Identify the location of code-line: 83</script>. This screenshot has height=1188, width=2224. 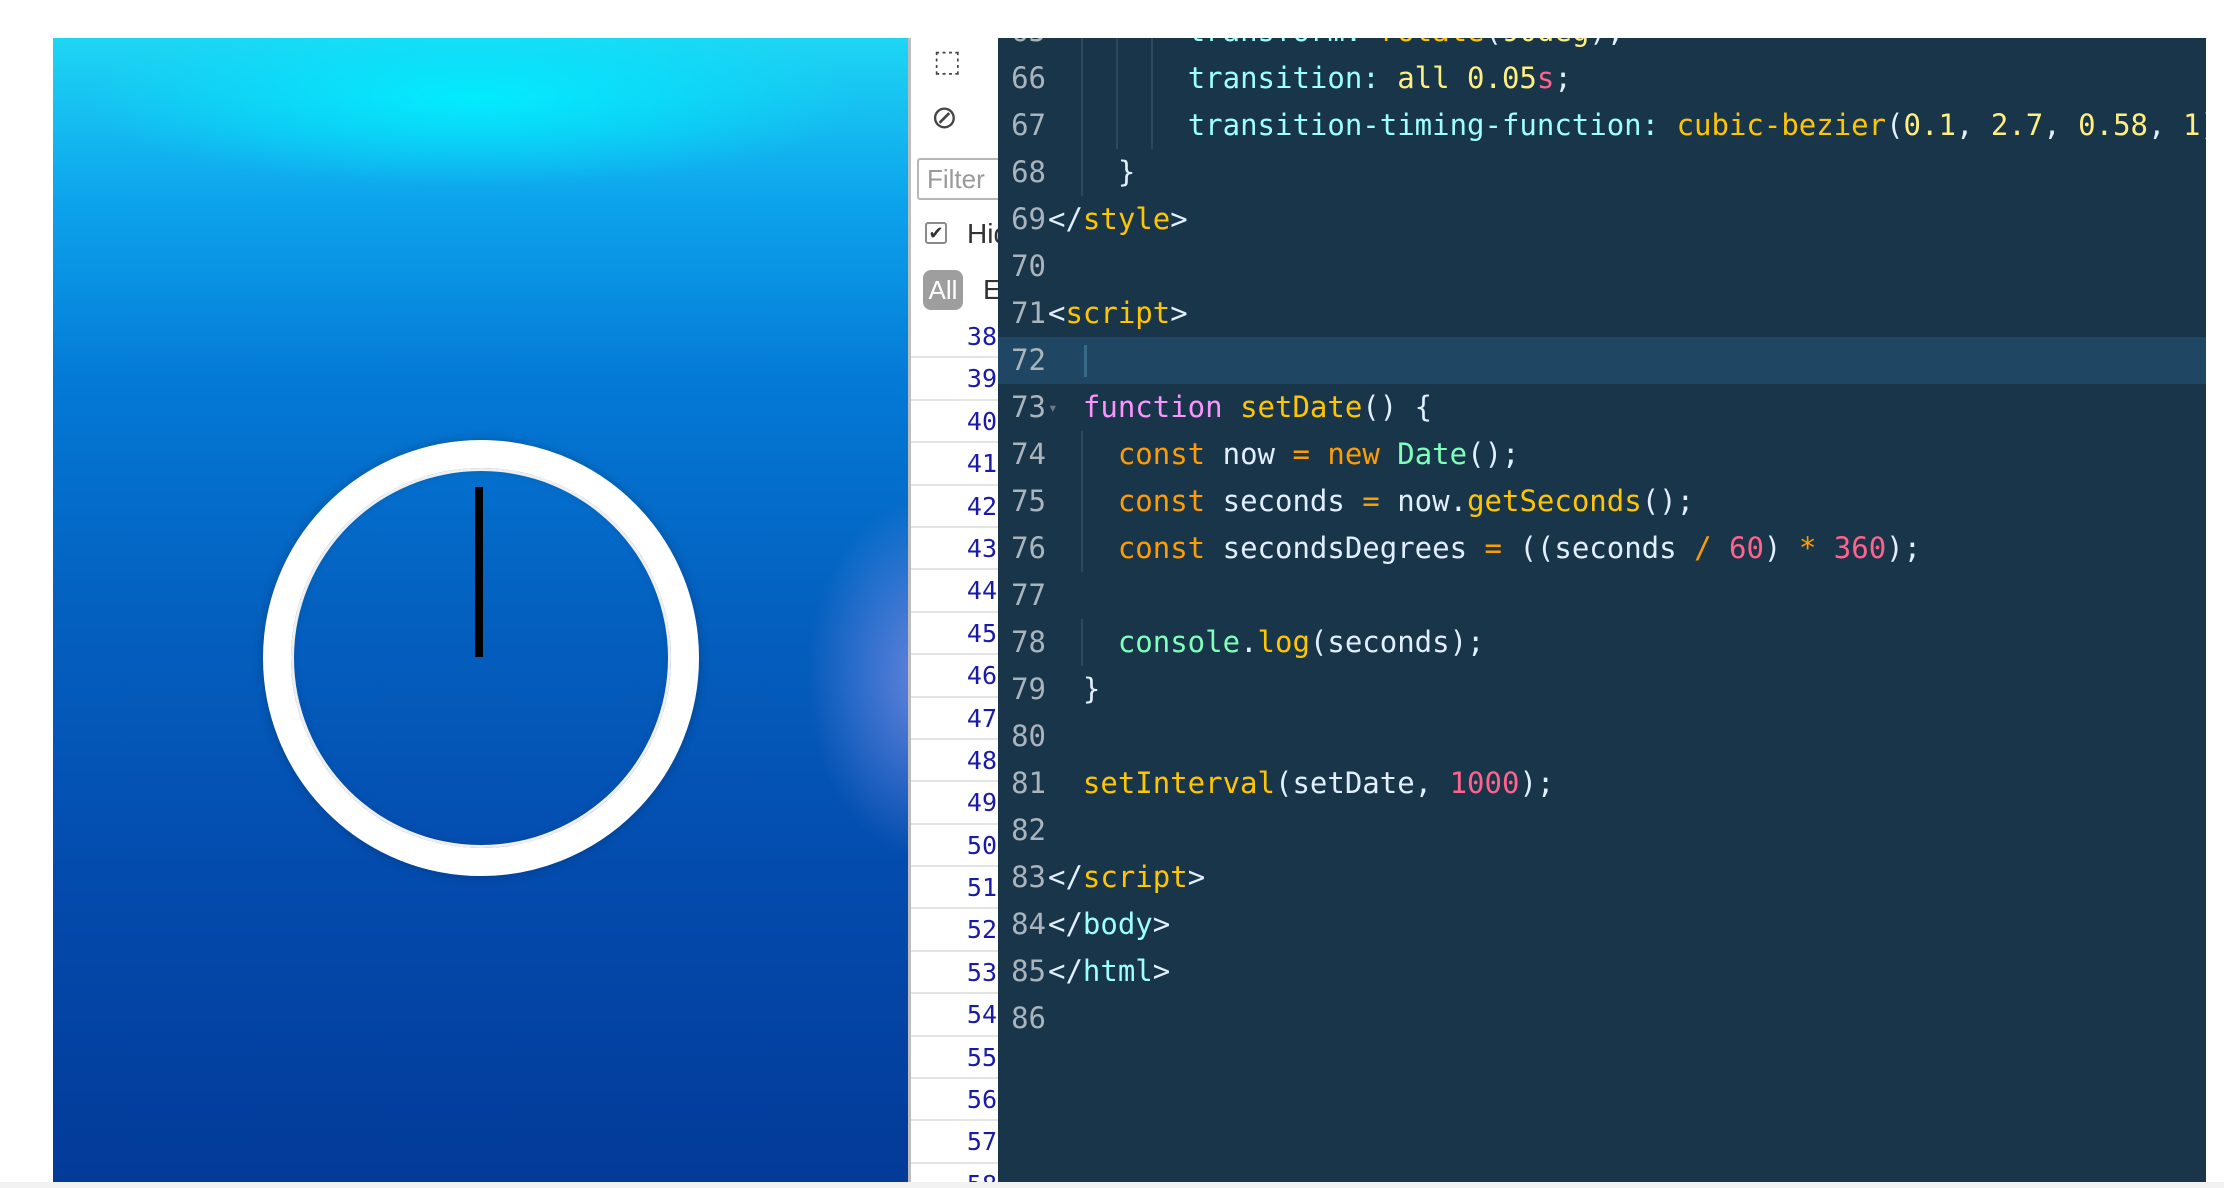
(1602, 877).